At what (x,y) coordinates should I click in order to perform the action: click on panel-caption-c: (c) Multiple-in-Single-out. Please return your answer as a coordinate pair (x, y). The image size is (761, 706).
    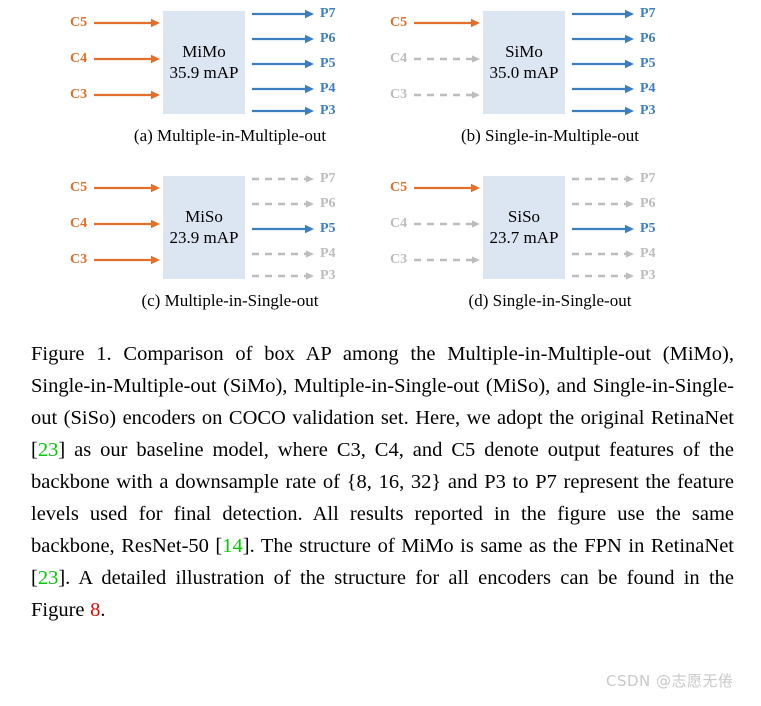
    Looking at the image, I should click on (230, 300).